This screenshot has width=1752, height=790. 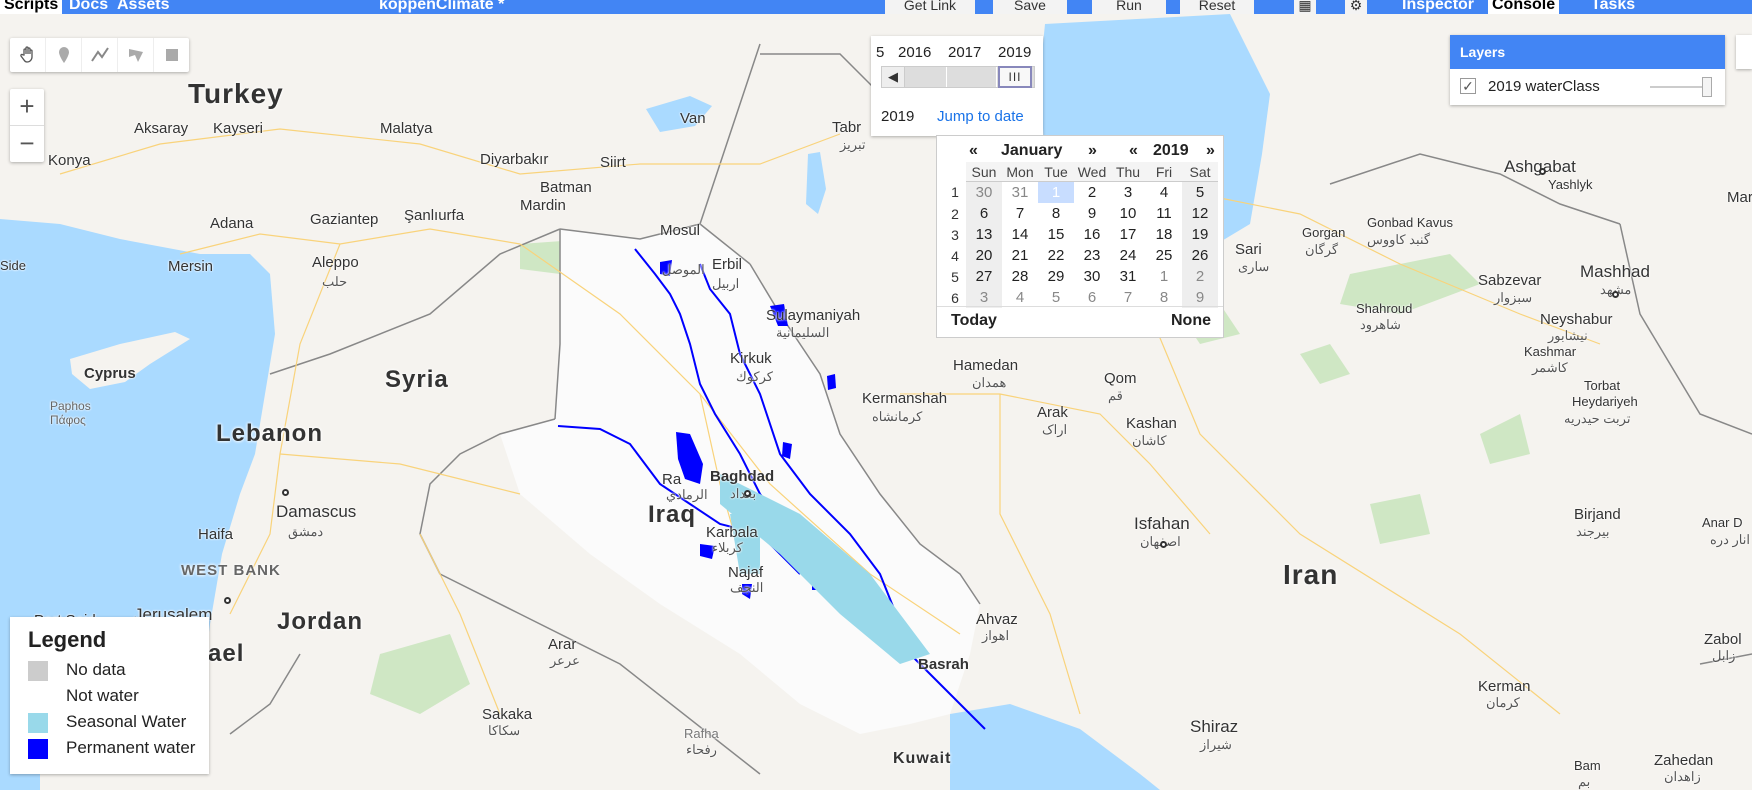 I want to click on calendar-day: 22, so click(x=1056, y=255).